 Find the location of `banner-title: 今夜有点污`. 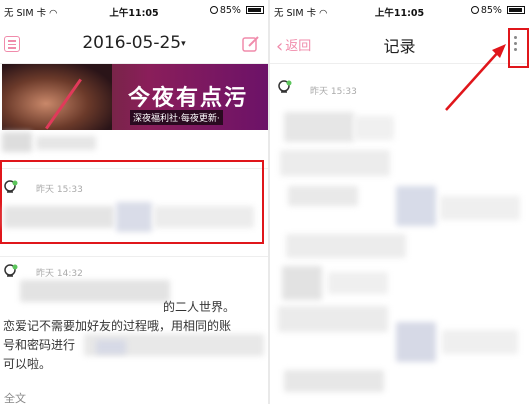

banner-title: 今夜有点污 is located at coordinates (188, 98).